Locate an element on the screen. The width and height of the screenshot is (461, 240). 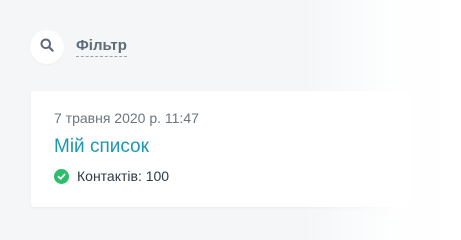
filter-bar: Фільтр is located at coordinates (78, 47).